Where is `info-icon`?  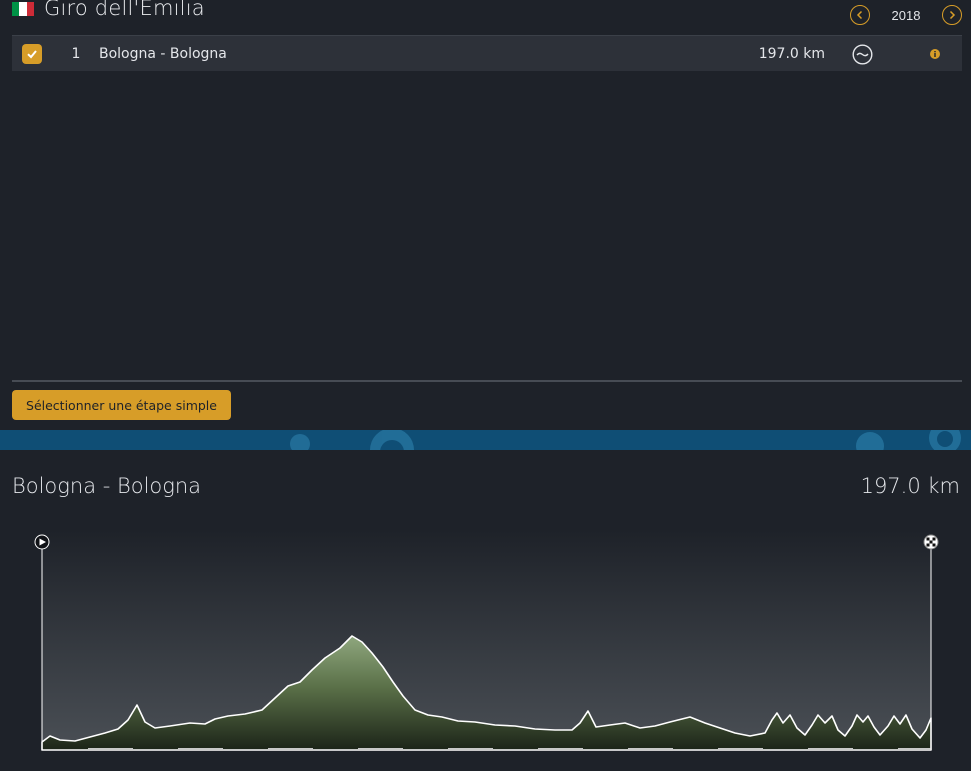 info-icon is located at coordinates (935, 54).